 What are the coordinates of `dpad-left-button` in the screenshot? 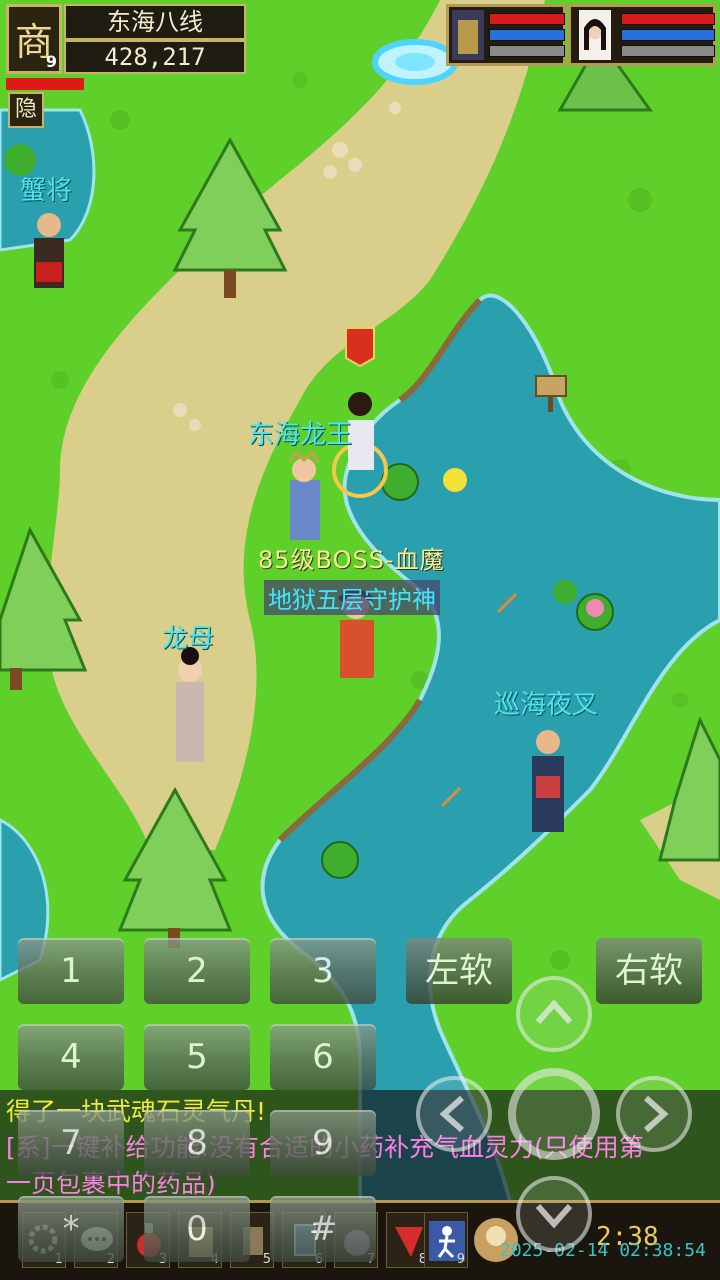 It's located at (454, 1114).